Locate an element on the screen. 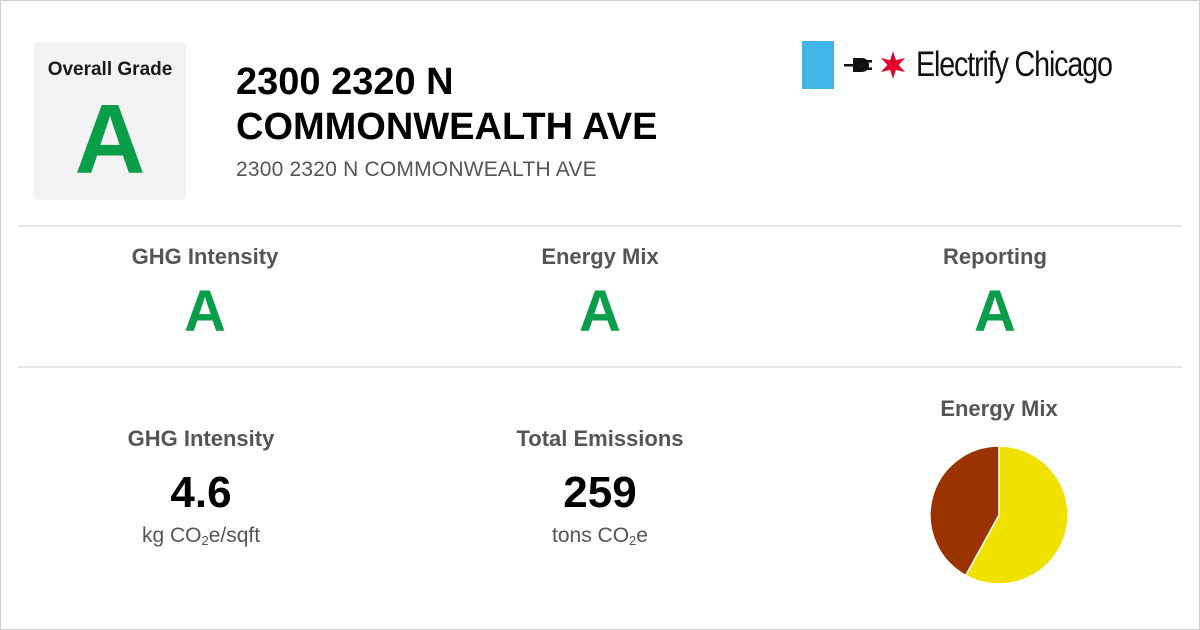 This screenshot has height=630, width=1200. building-title: 2300 2320 N COMMONWEALTH AVE is located at coordinates (447, 104).